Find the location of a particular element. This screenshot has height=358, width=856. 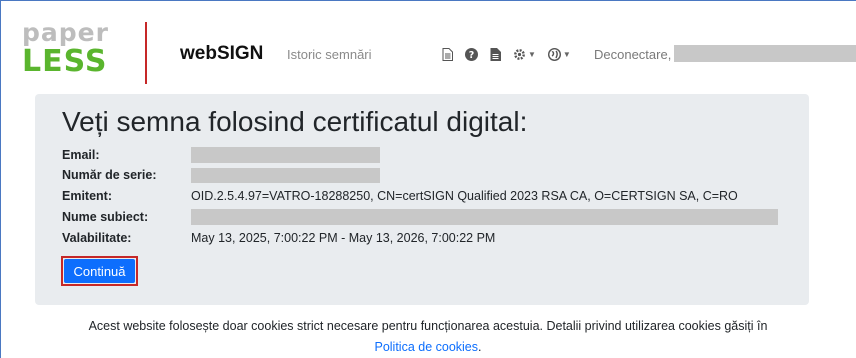

label-subject-name: Nume subiect: is located at coordinates (105, 217).